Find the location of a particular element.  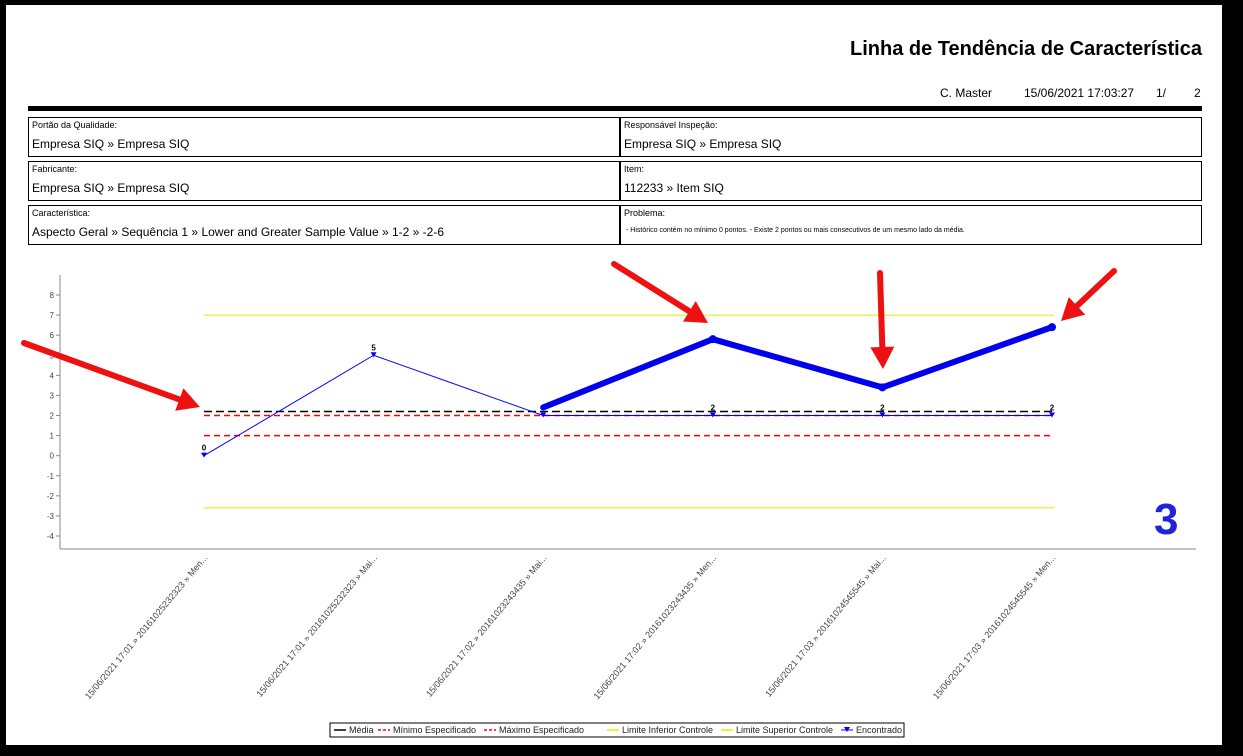

annotation-number: 3 is located at coordinates (1166, 519).